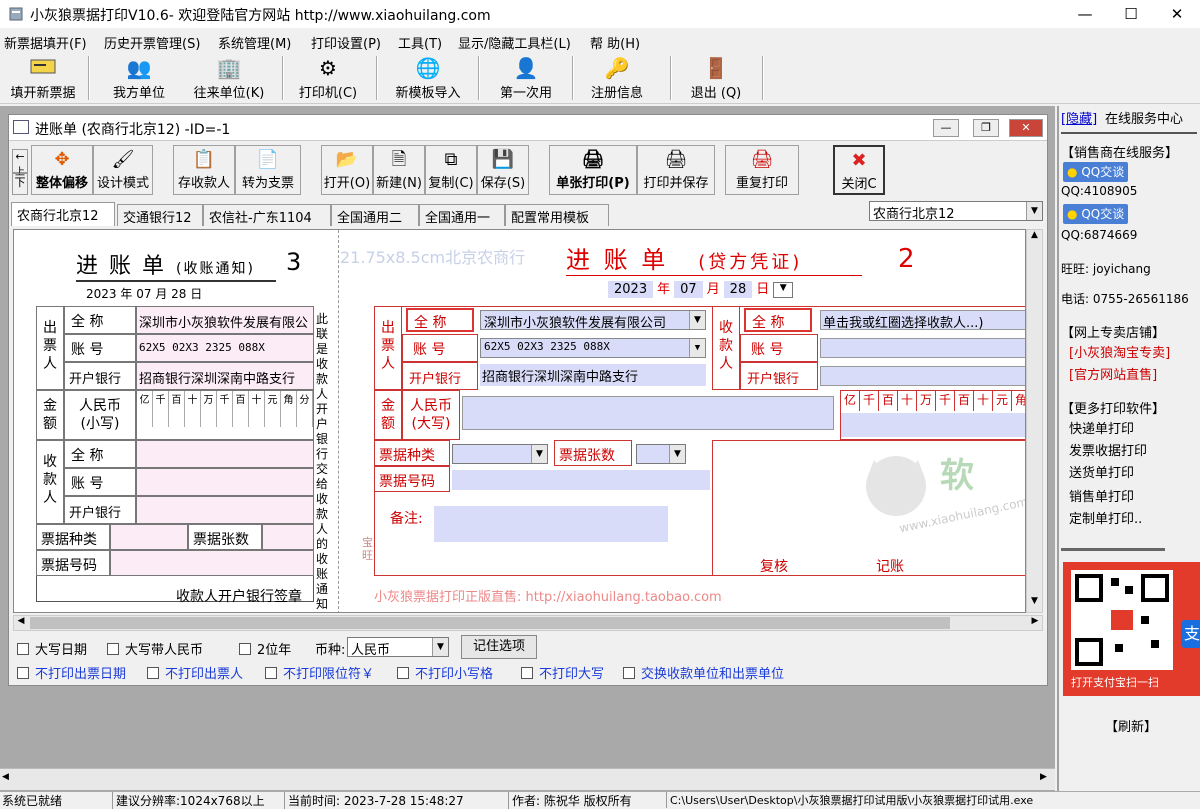 This screenshot has width=1200, height=809. What do you see at coordinates (265, 648) in the screenshot?
I see `opt-two-digit-year: 2位年` at bounding box center [265, 648].